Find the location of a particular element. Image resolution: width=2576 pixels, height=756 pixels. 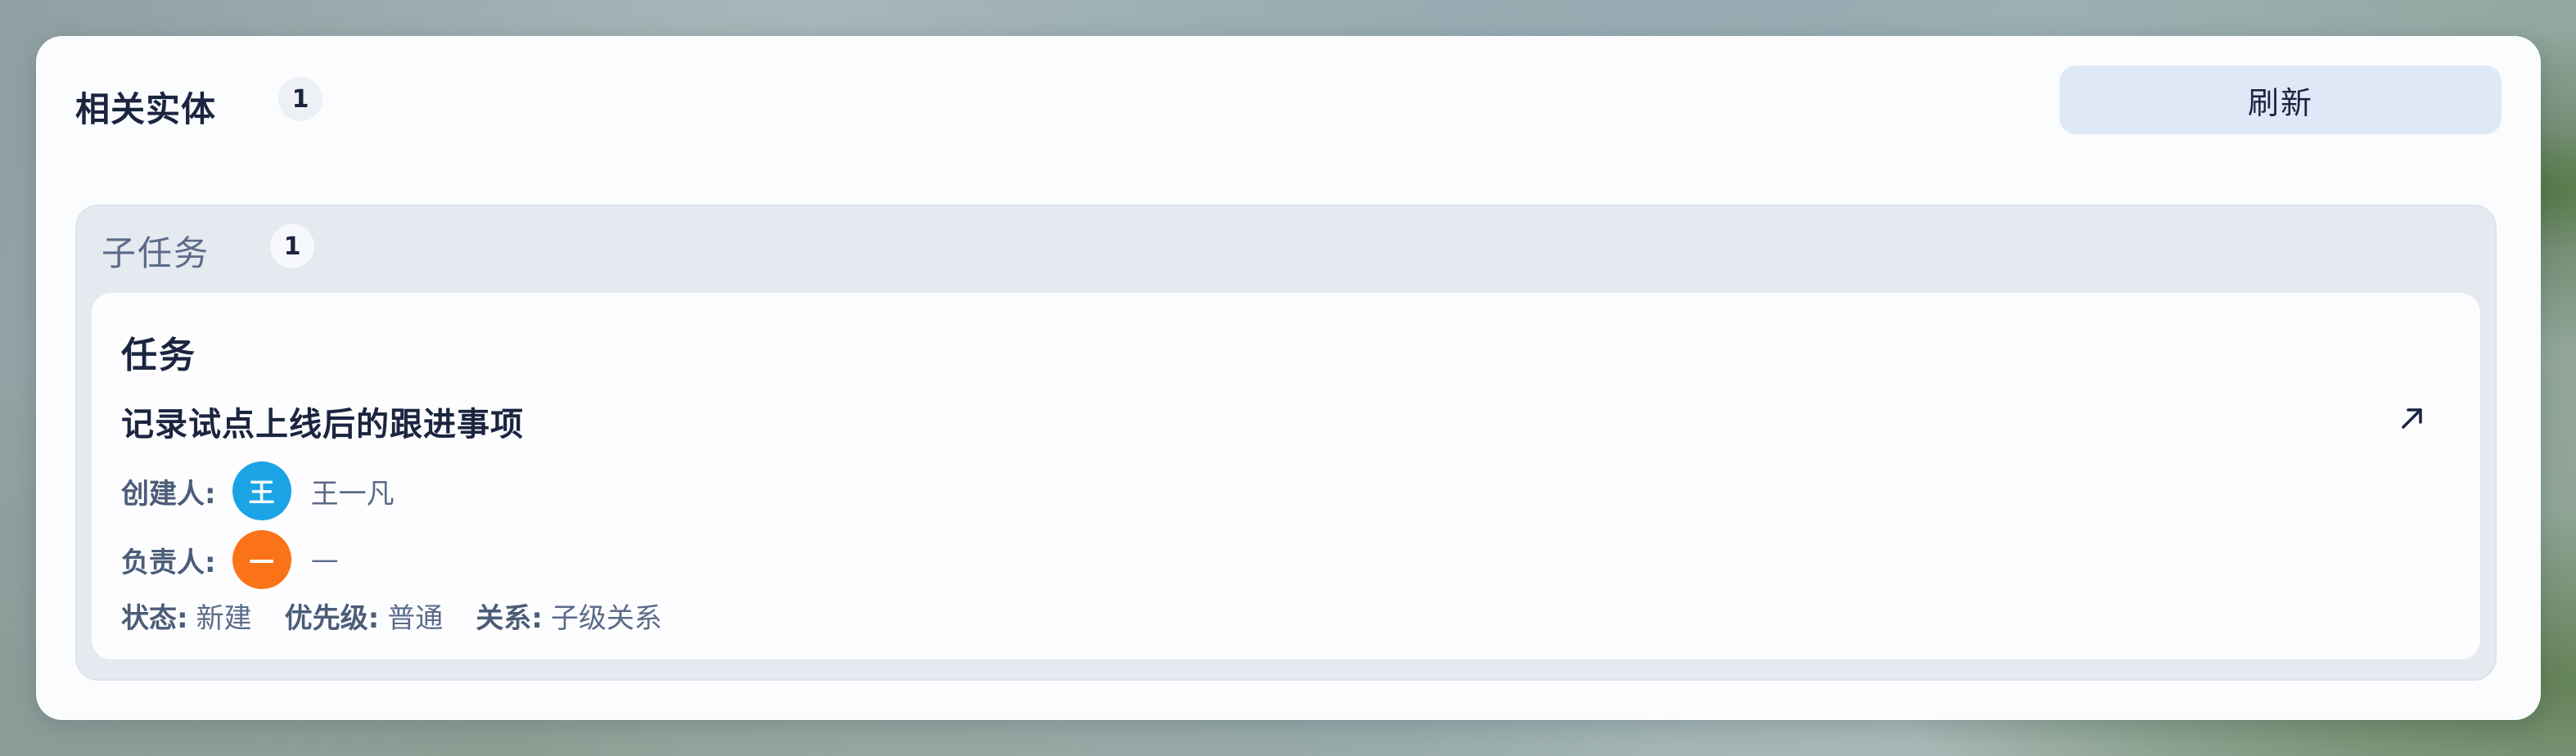

creator-name: 王一凡 is located at coordinates (352, 494).